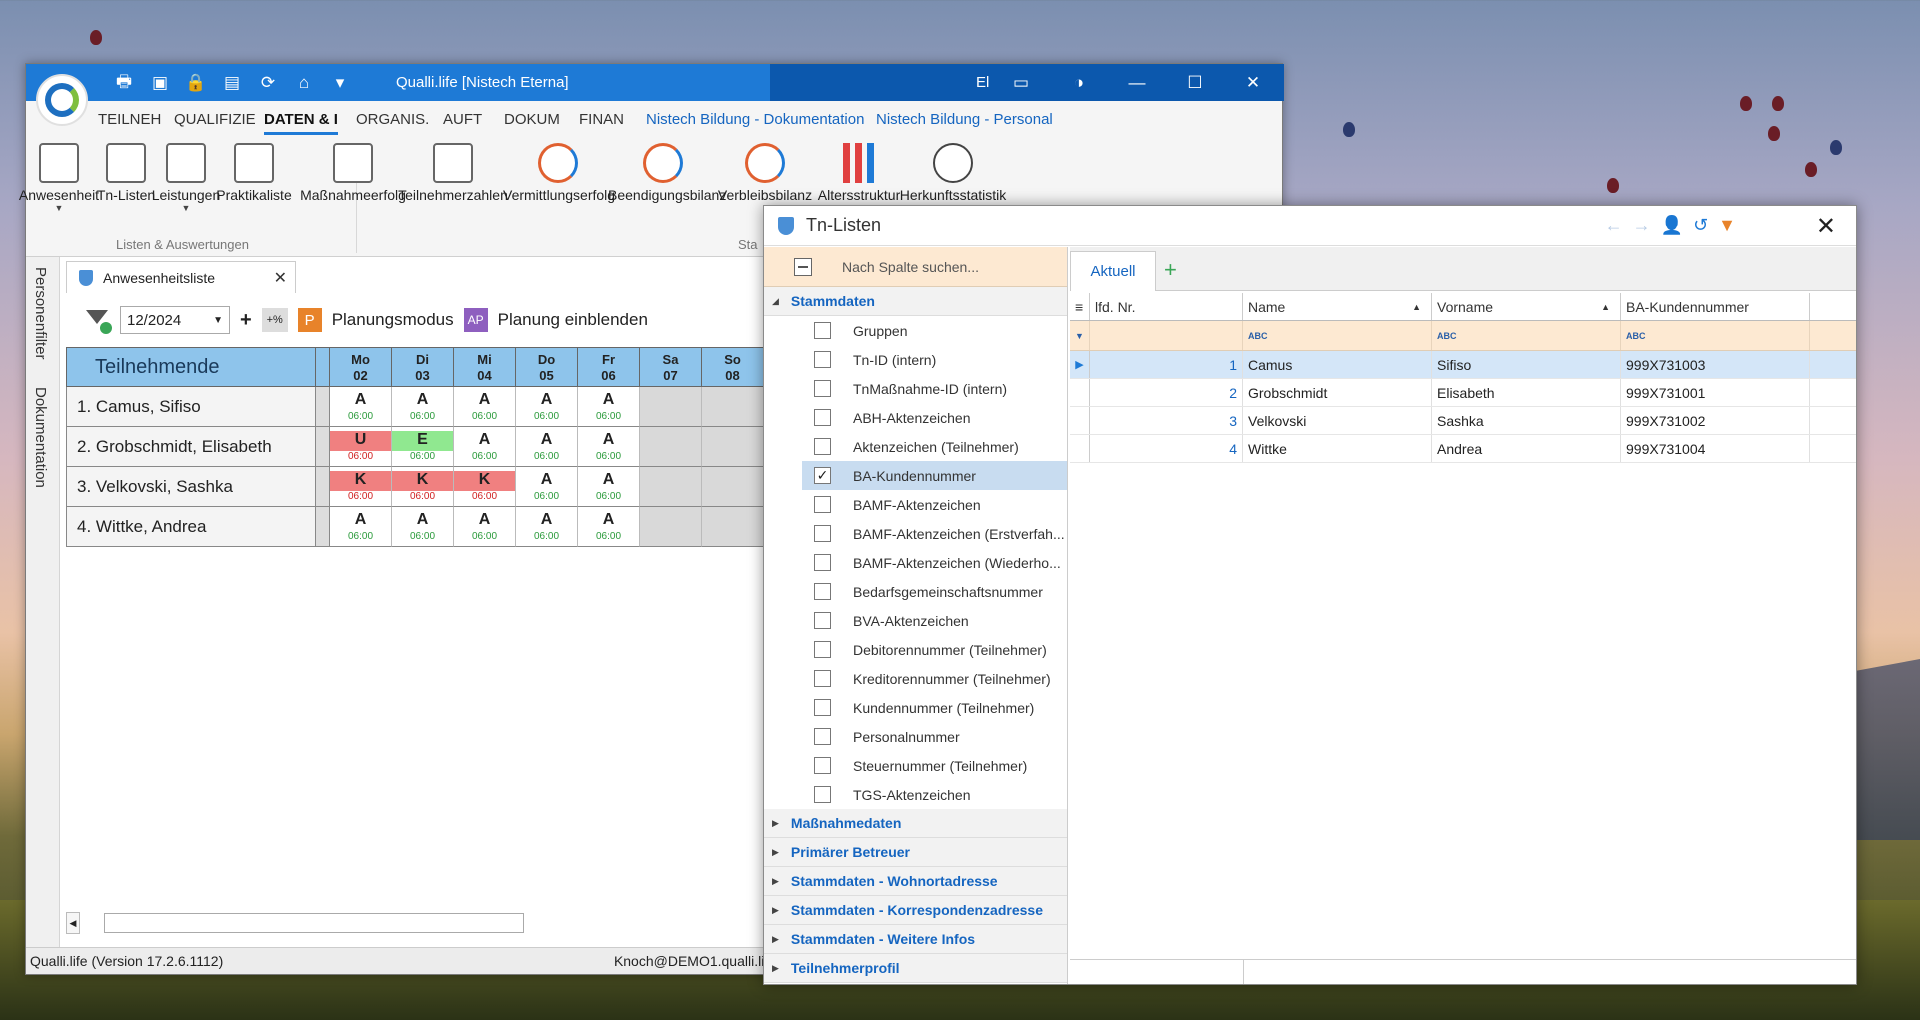  I want to click on save-icon: ▣, so click(160, 83).